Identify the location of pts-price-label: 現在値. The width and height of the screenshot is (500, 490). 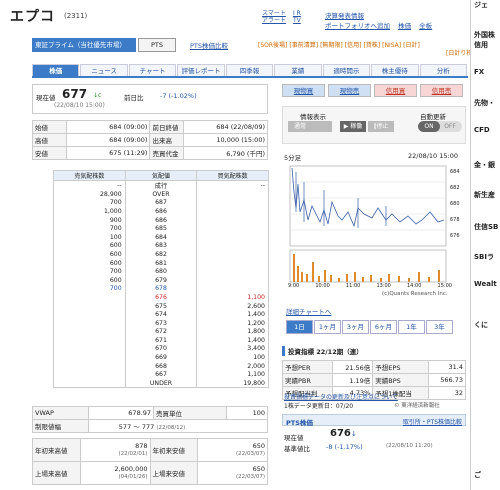
(294, 438).